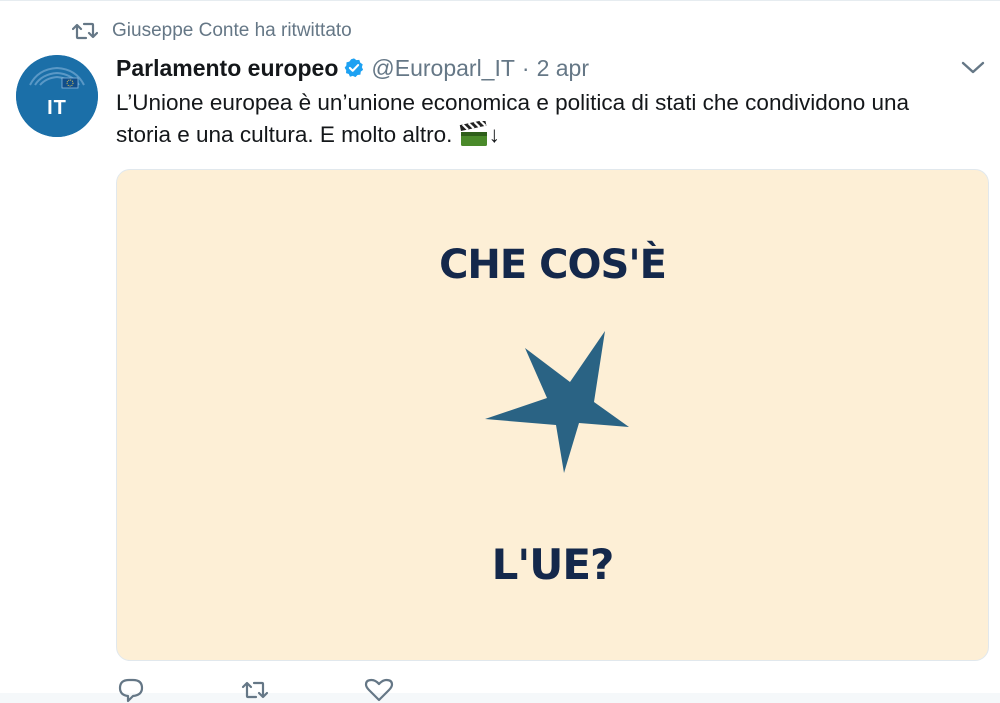  I want to click on retweet-context: Giuseppe Conte ha ritwittato, so click(212, 31).